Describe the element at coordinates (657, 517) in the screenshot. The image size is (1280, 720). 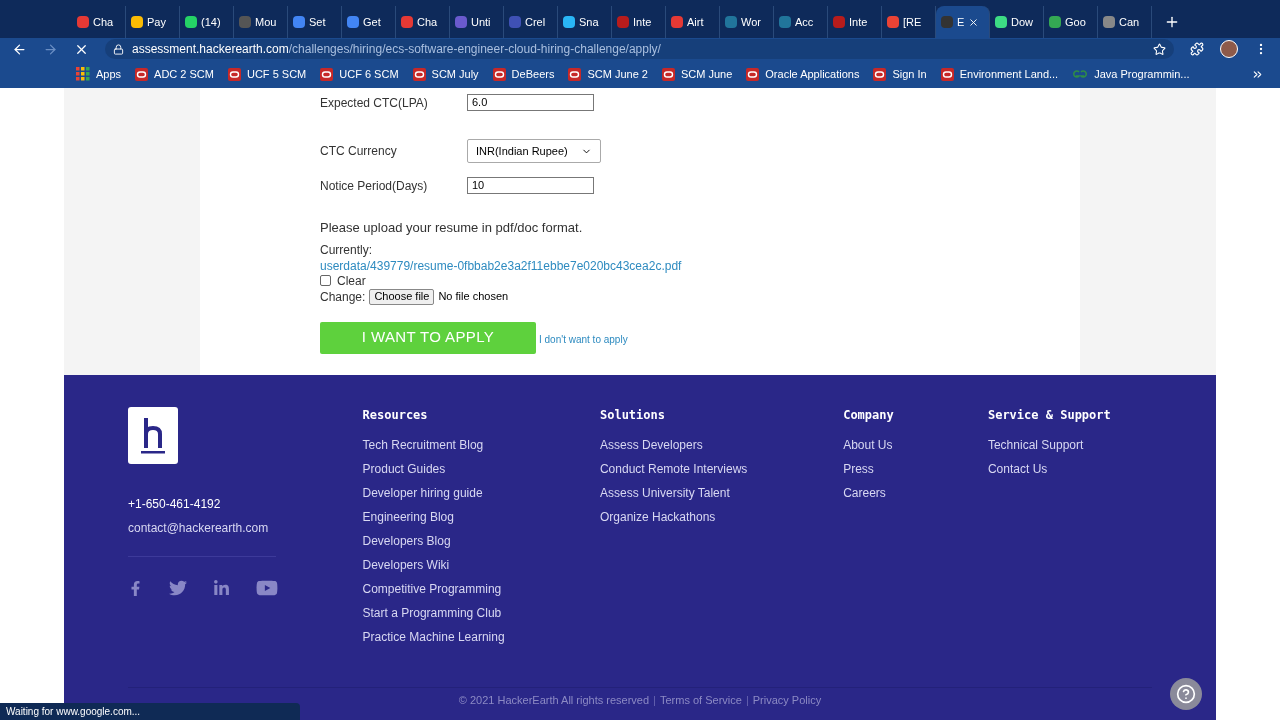
I see `footer-link: Organize Hackathons` at that location.